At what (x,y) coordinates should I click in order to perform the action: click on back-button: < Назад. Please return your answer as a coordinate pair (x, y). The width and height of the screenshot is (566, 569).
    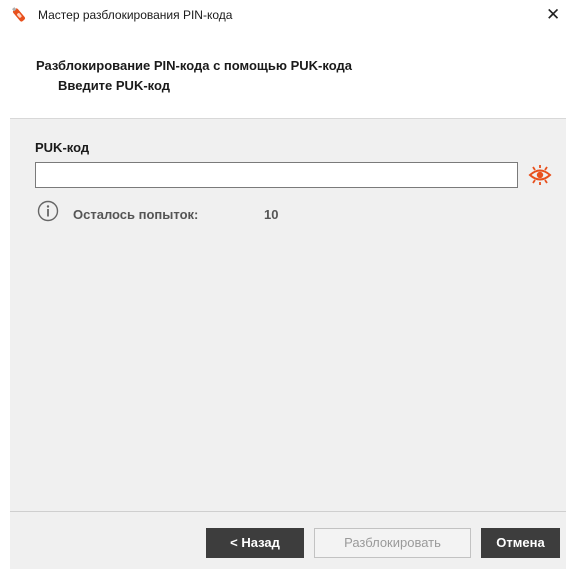
    Looking at the image, I should click on (255, 543).